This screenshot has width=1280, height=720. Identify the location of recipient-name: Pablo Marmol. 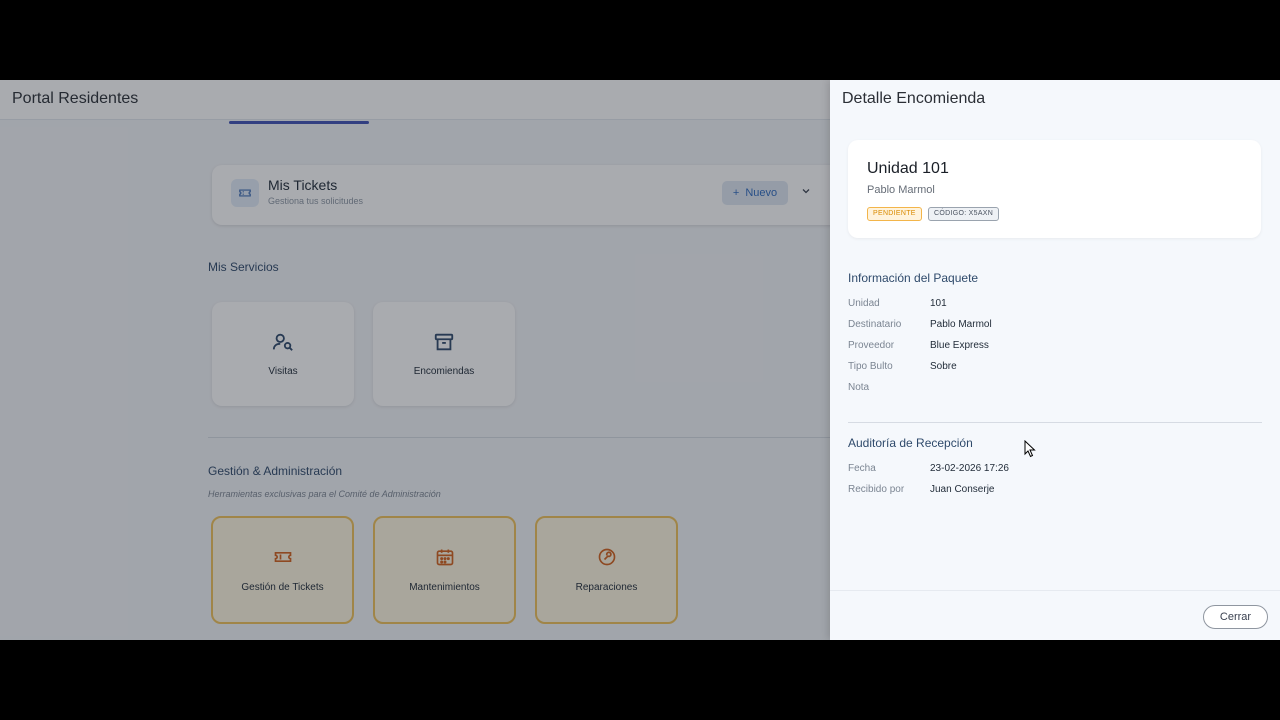
(901, 190).